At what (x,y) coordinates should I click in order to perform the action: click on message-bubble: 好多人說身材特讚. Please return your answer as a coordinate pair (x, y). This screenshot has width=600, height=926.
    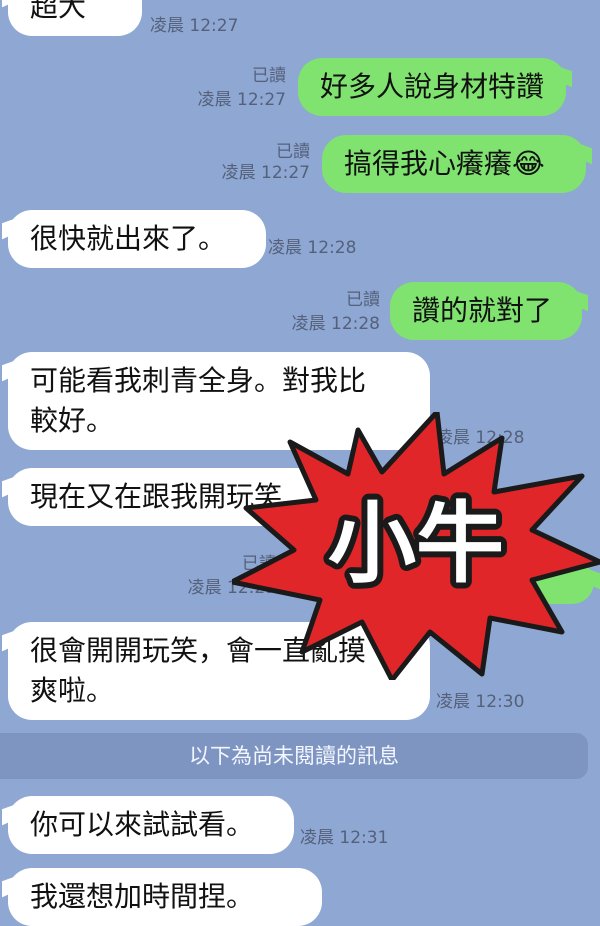
    Looking at the image, I should click on (432, 87).